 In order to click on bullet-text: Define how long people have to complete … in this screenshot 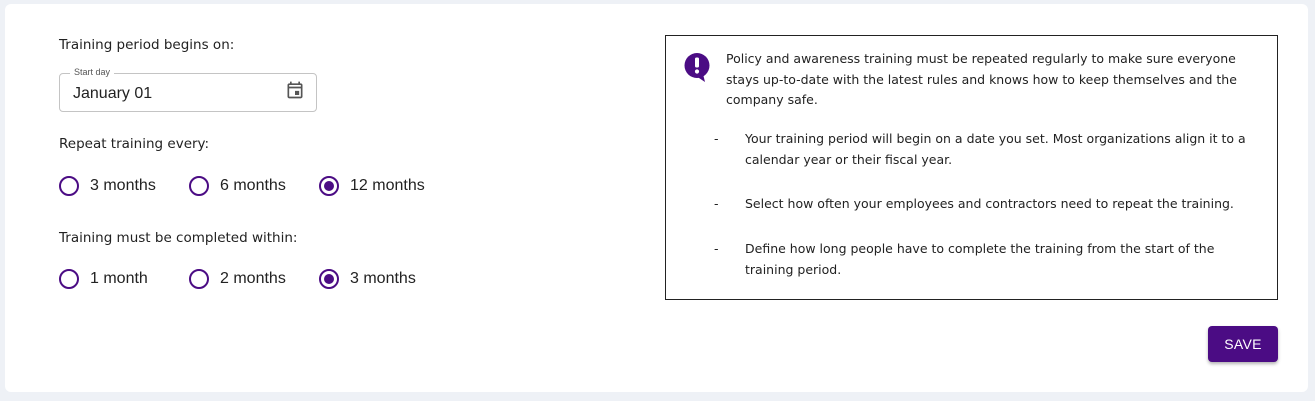, I will do `click(980, 259)`.